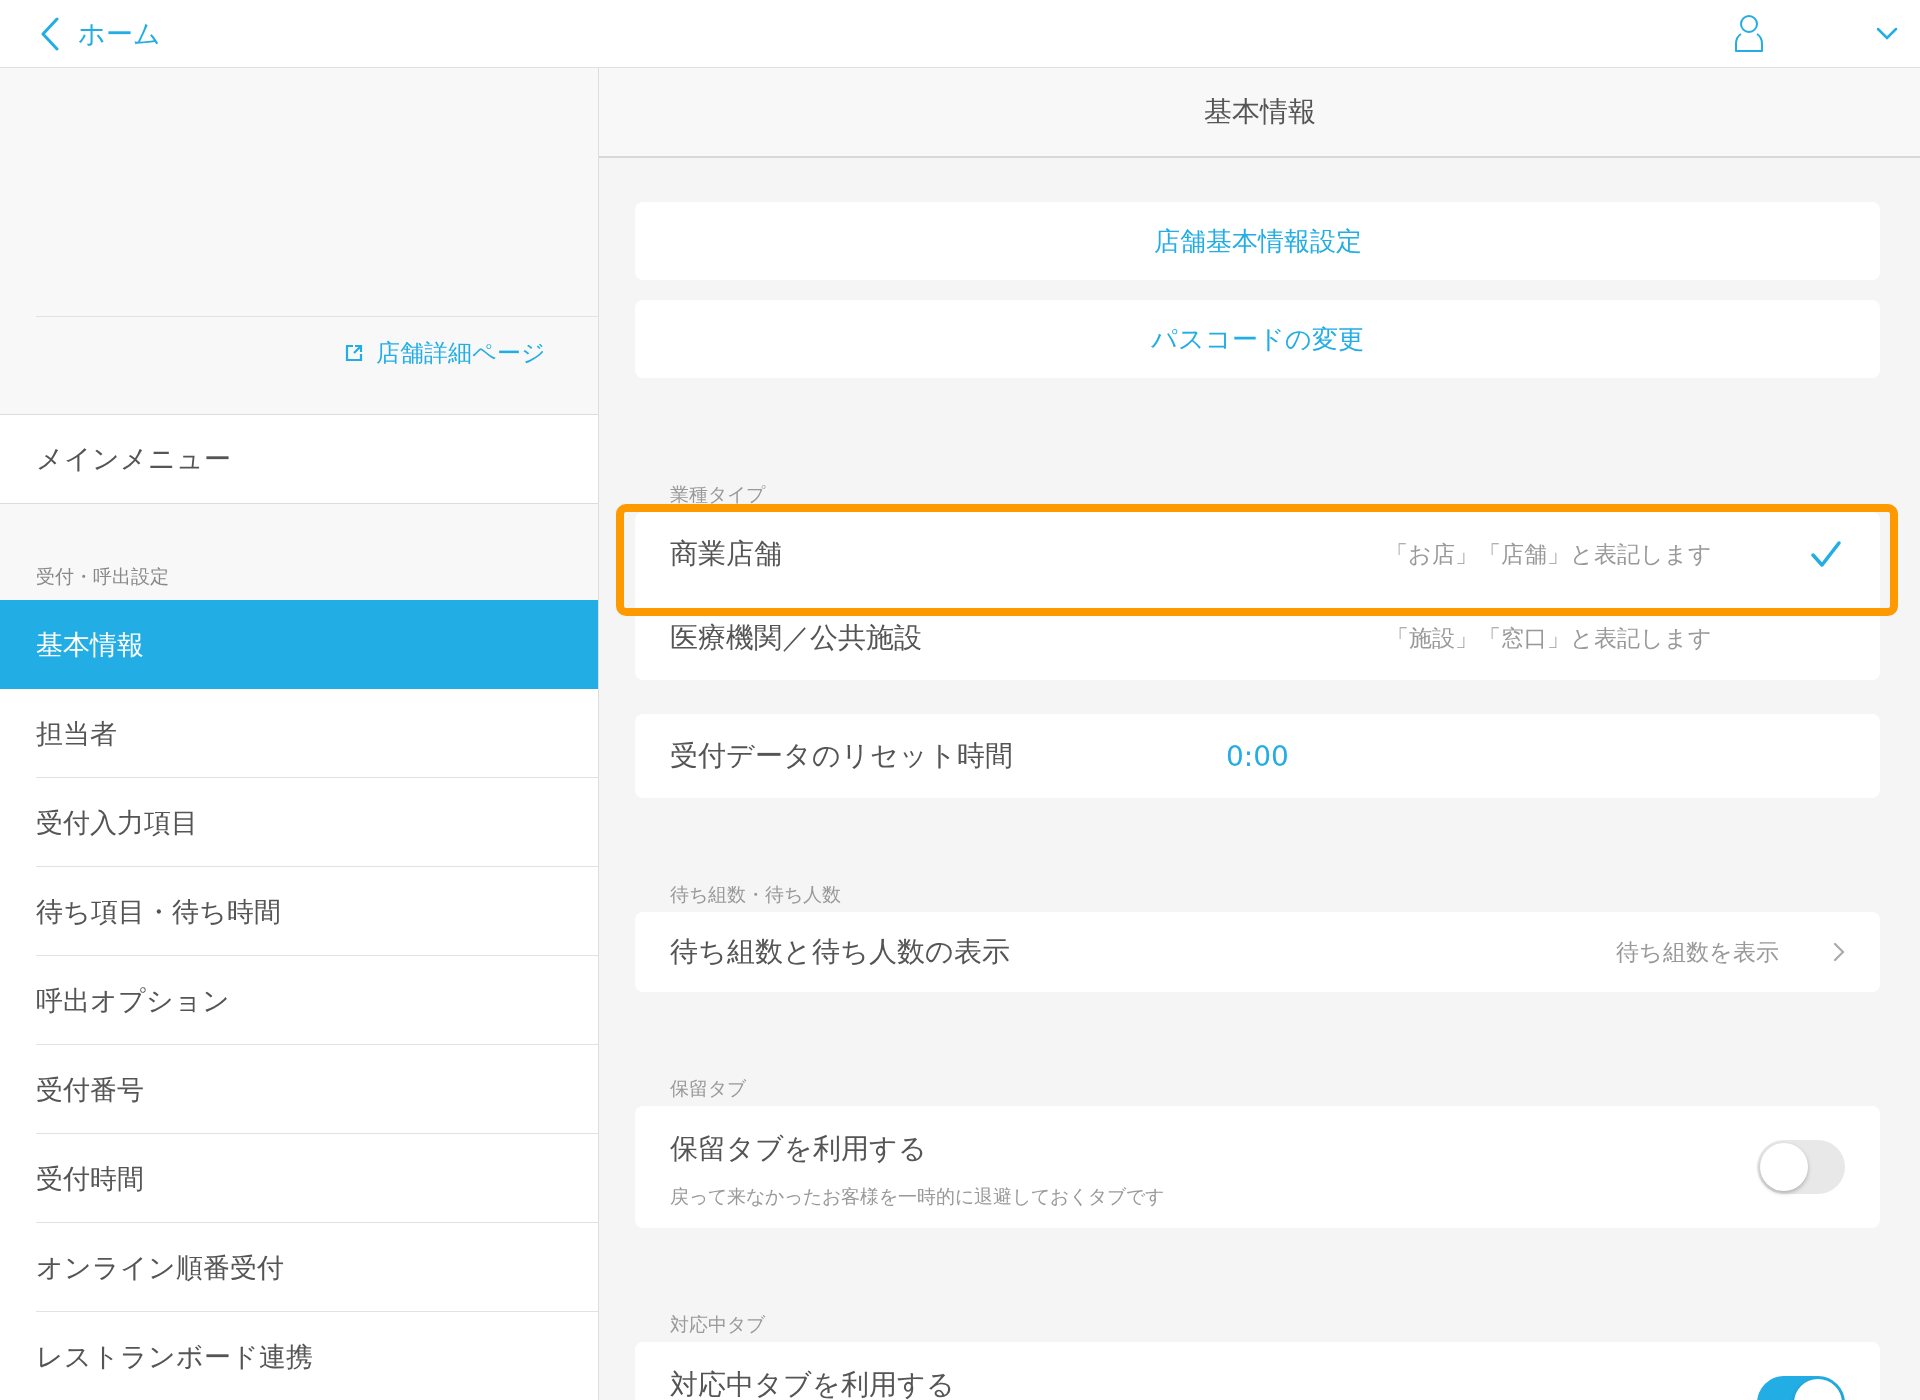 This screenshot has width=1920, height=1400. Describe the element at coordinates (299, 459) in the screenshot. I see `main-menu-item: メインメニュー` at that location.